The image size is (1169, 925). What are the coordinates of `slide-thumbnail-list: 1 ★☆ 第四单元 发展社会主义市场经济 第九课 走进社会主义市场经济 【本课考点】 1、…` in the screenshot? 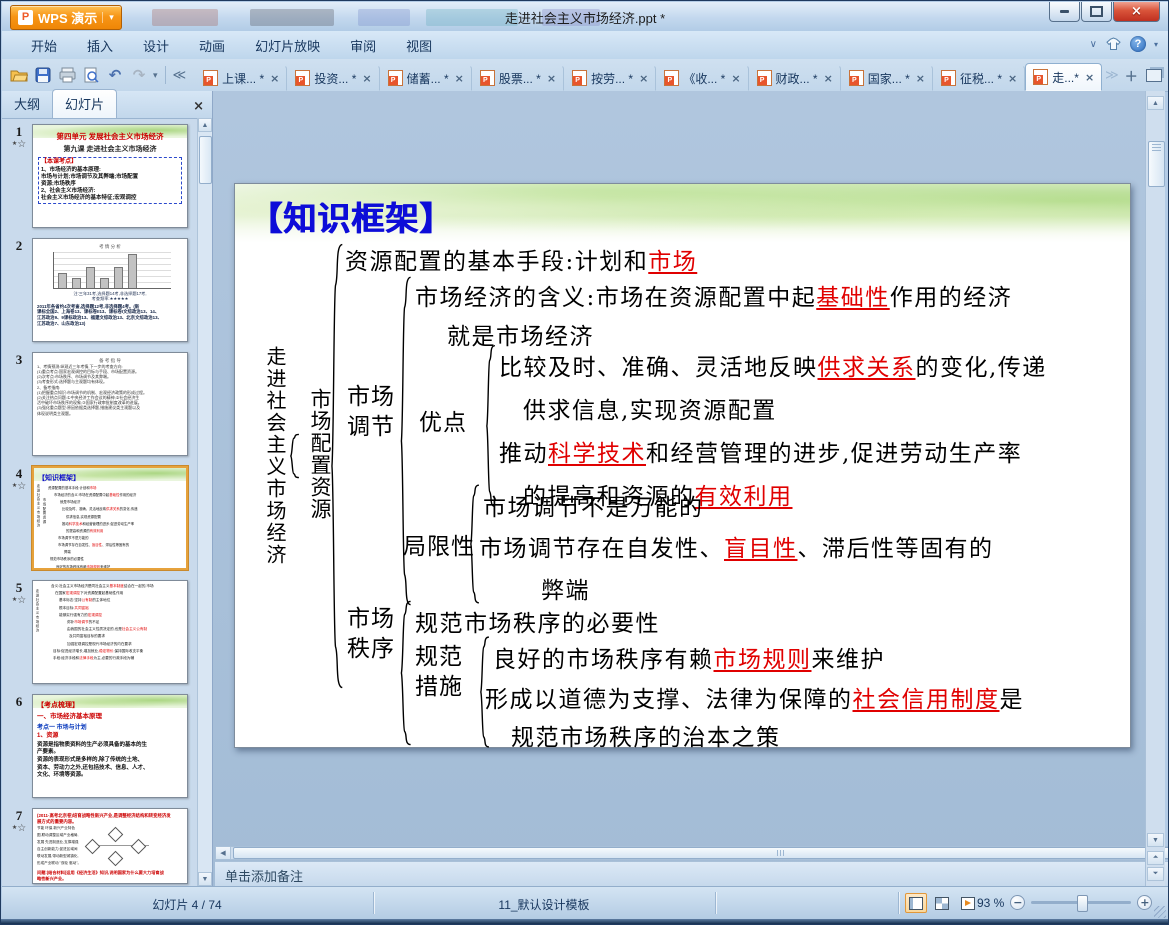 It's located at (100, 502).